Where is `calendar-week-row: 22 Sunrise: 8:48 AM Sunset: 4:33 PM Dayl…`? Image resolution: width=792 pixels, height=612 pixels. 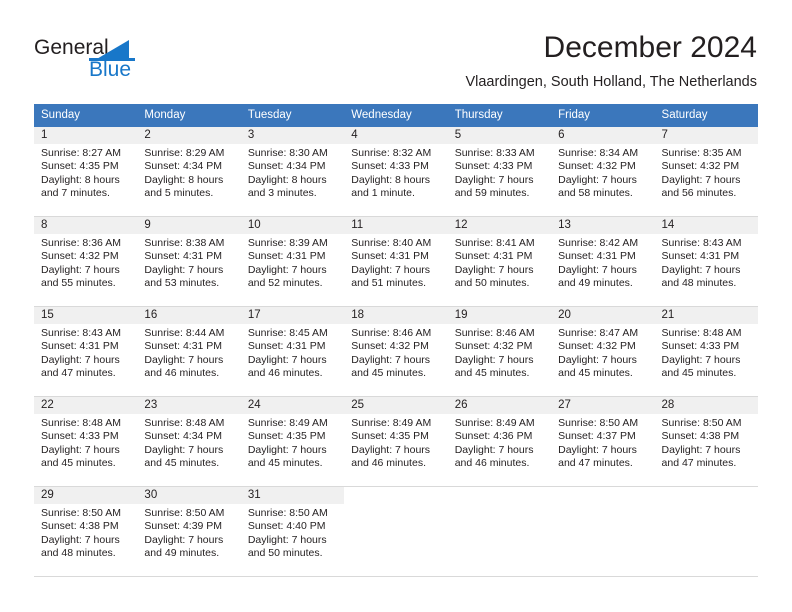
calendar-week-row: 22 Sunrise: 8:48 AM Sunset: 4:33 PM Dayl… is located at coordinates (396, 442).